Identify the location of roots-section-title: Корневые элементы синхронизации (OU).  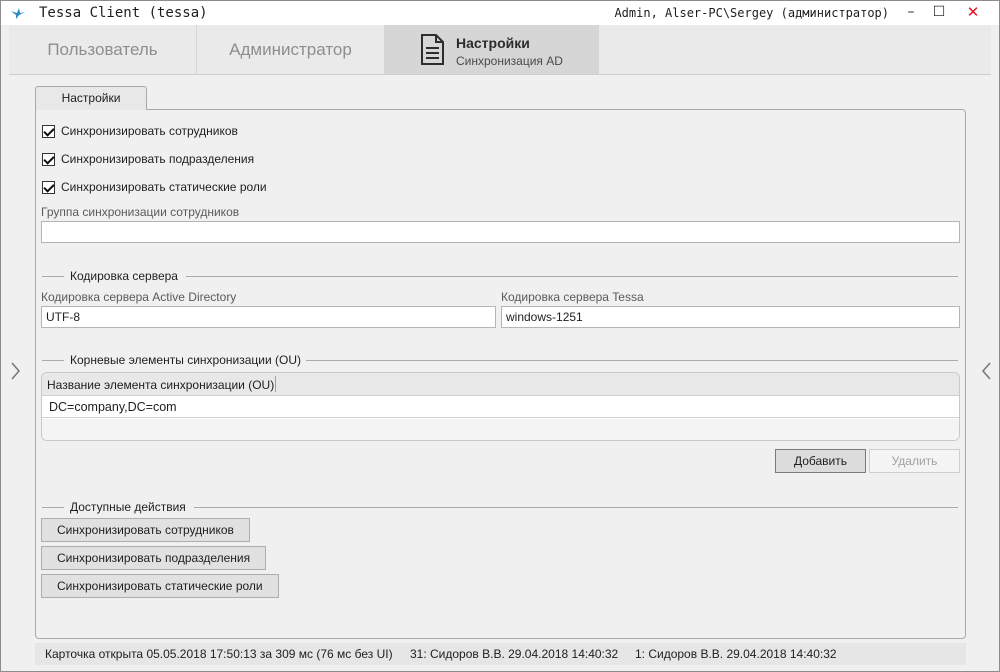
(187, 360).